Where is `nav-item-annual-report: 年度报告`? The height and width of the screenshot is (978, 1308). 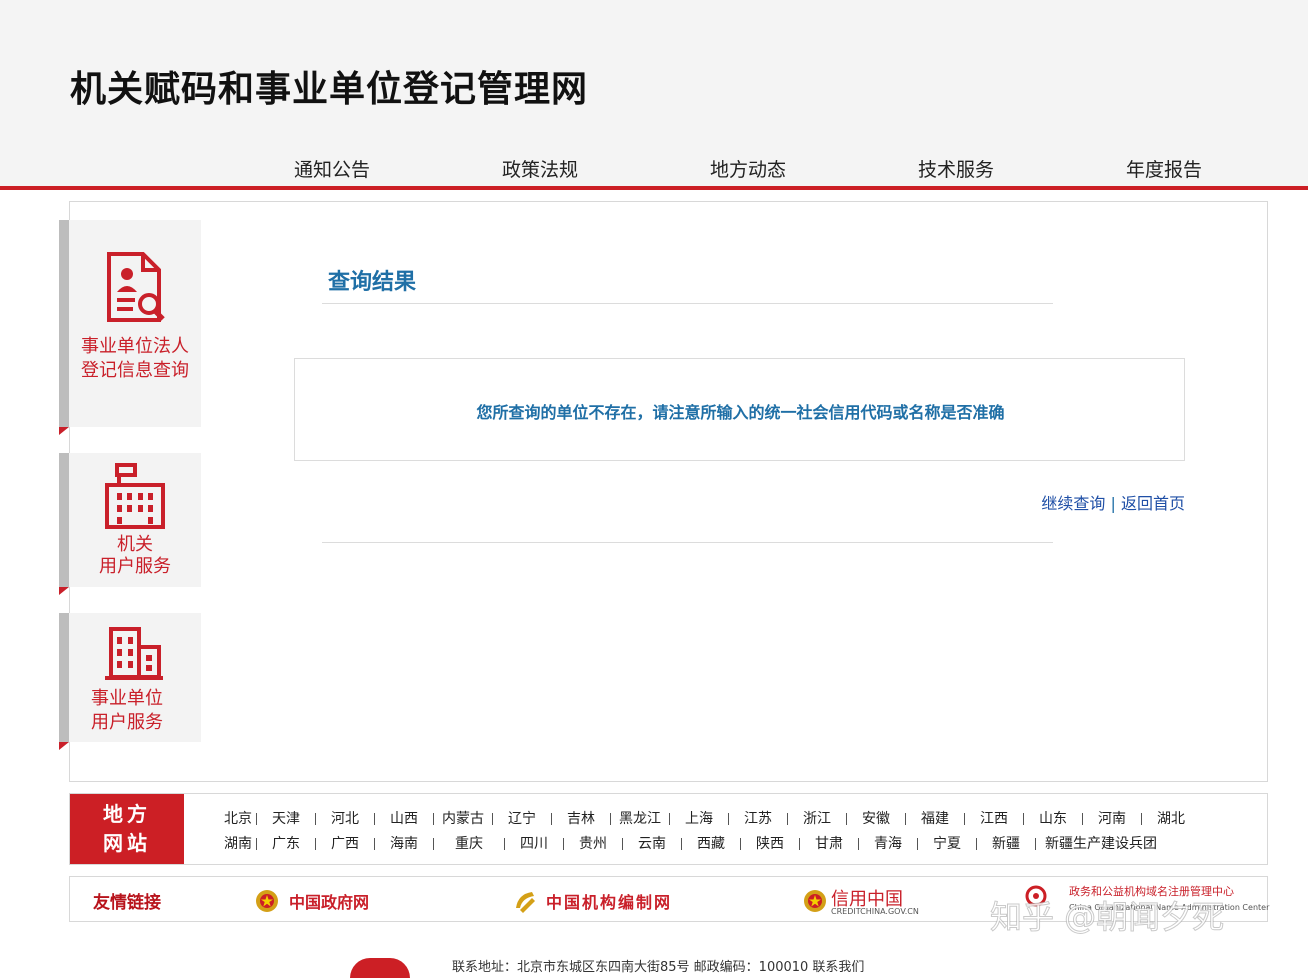
nav-item-annual-report: 年度报告 is located at coordinates (1164, 168).